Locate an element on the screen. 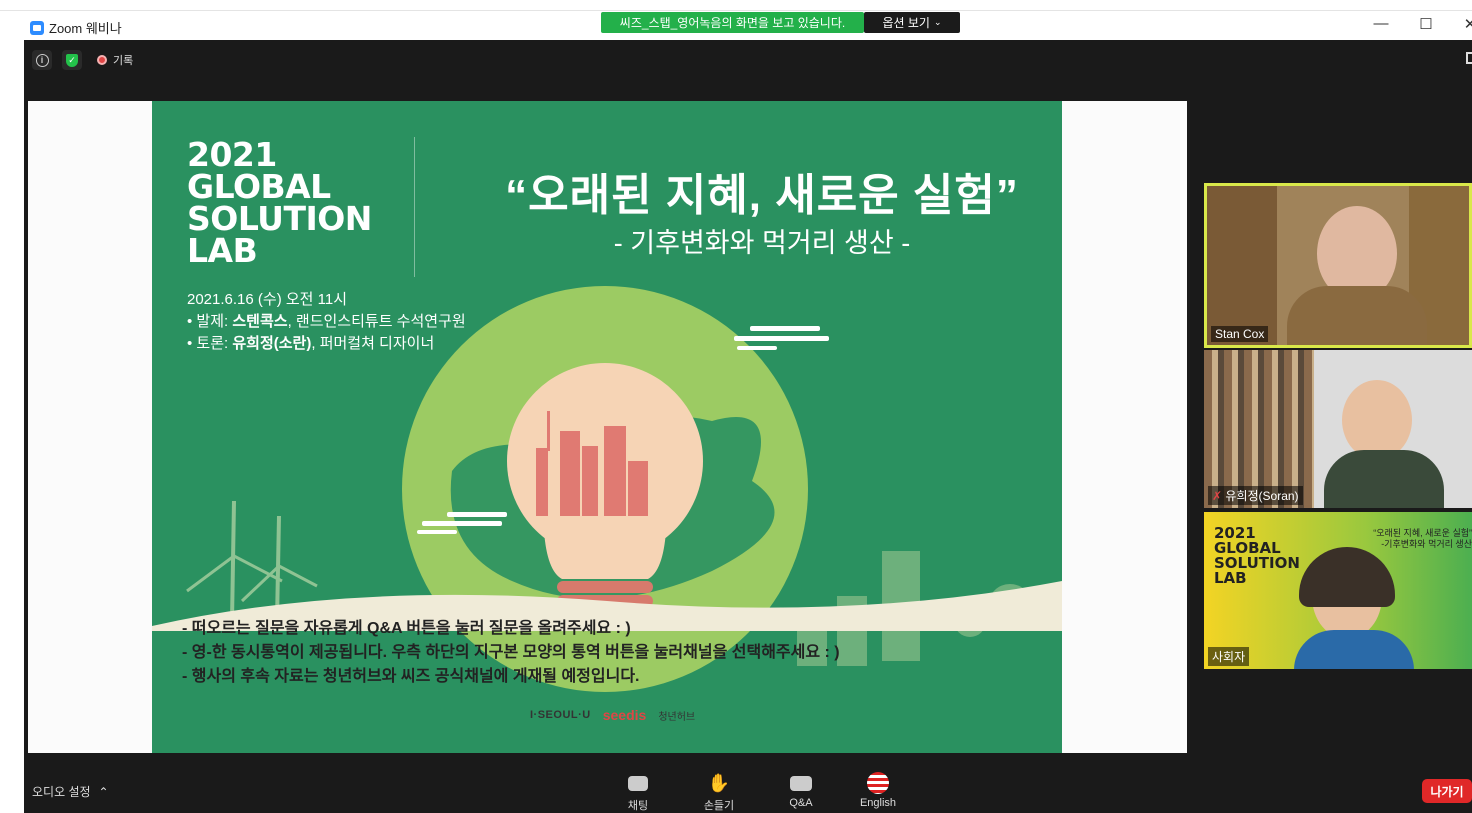 Image resolution: width=1472 pixels, height=813 pixels. slide-main-title: “오래된 지혜, 새로운 실험” is located at coordinates (762, 195).